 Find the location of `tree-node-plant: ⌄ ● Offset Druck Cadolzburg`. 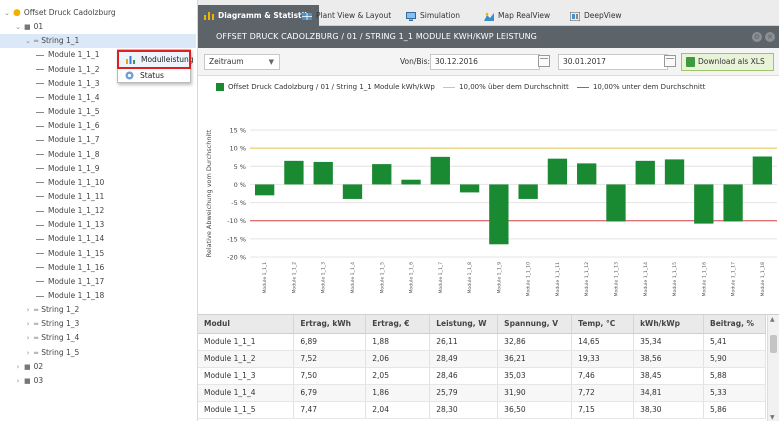

tree-node-plant: ⌄ ● Offset Druck Cadolzburg is located at coordinates (98, 13).